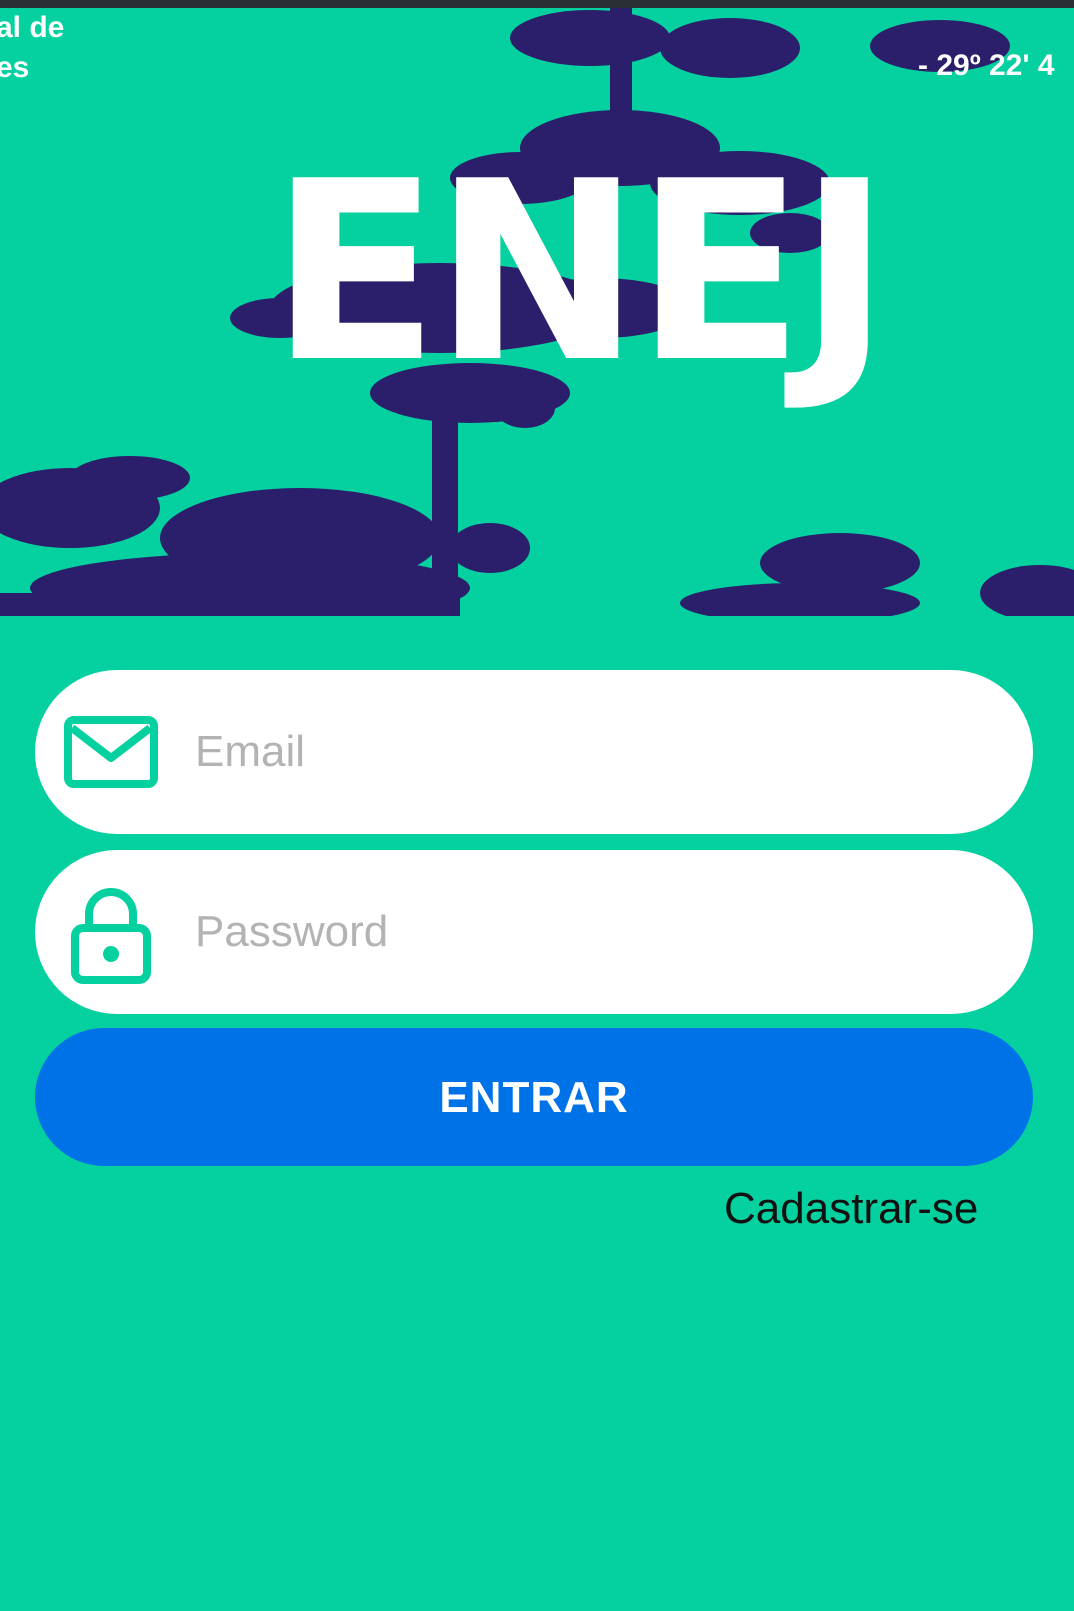 This screenshot has width=1074, height=1611. I want to click on hero-corner-text-right: - 29º 22' 4, so click(986, 65).